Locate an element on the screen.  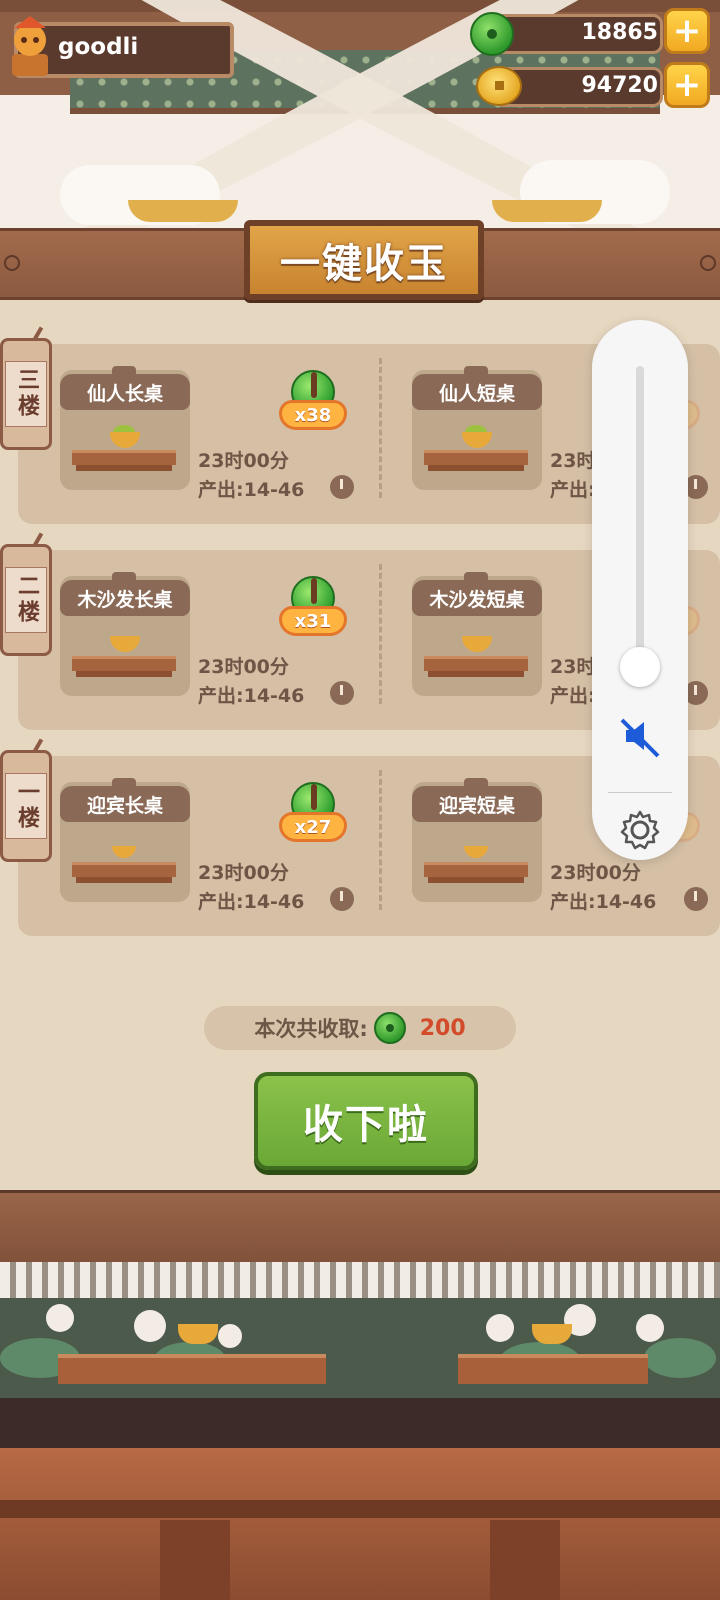
avatar is located at coordinates (30, 46).